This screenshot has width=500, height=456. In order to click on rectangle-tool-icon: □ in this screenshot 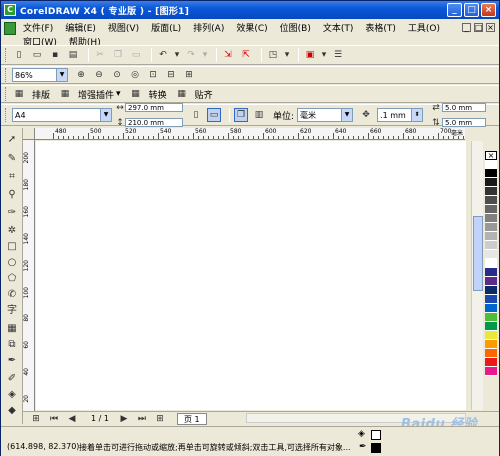, I will do `click(12, 247)`.